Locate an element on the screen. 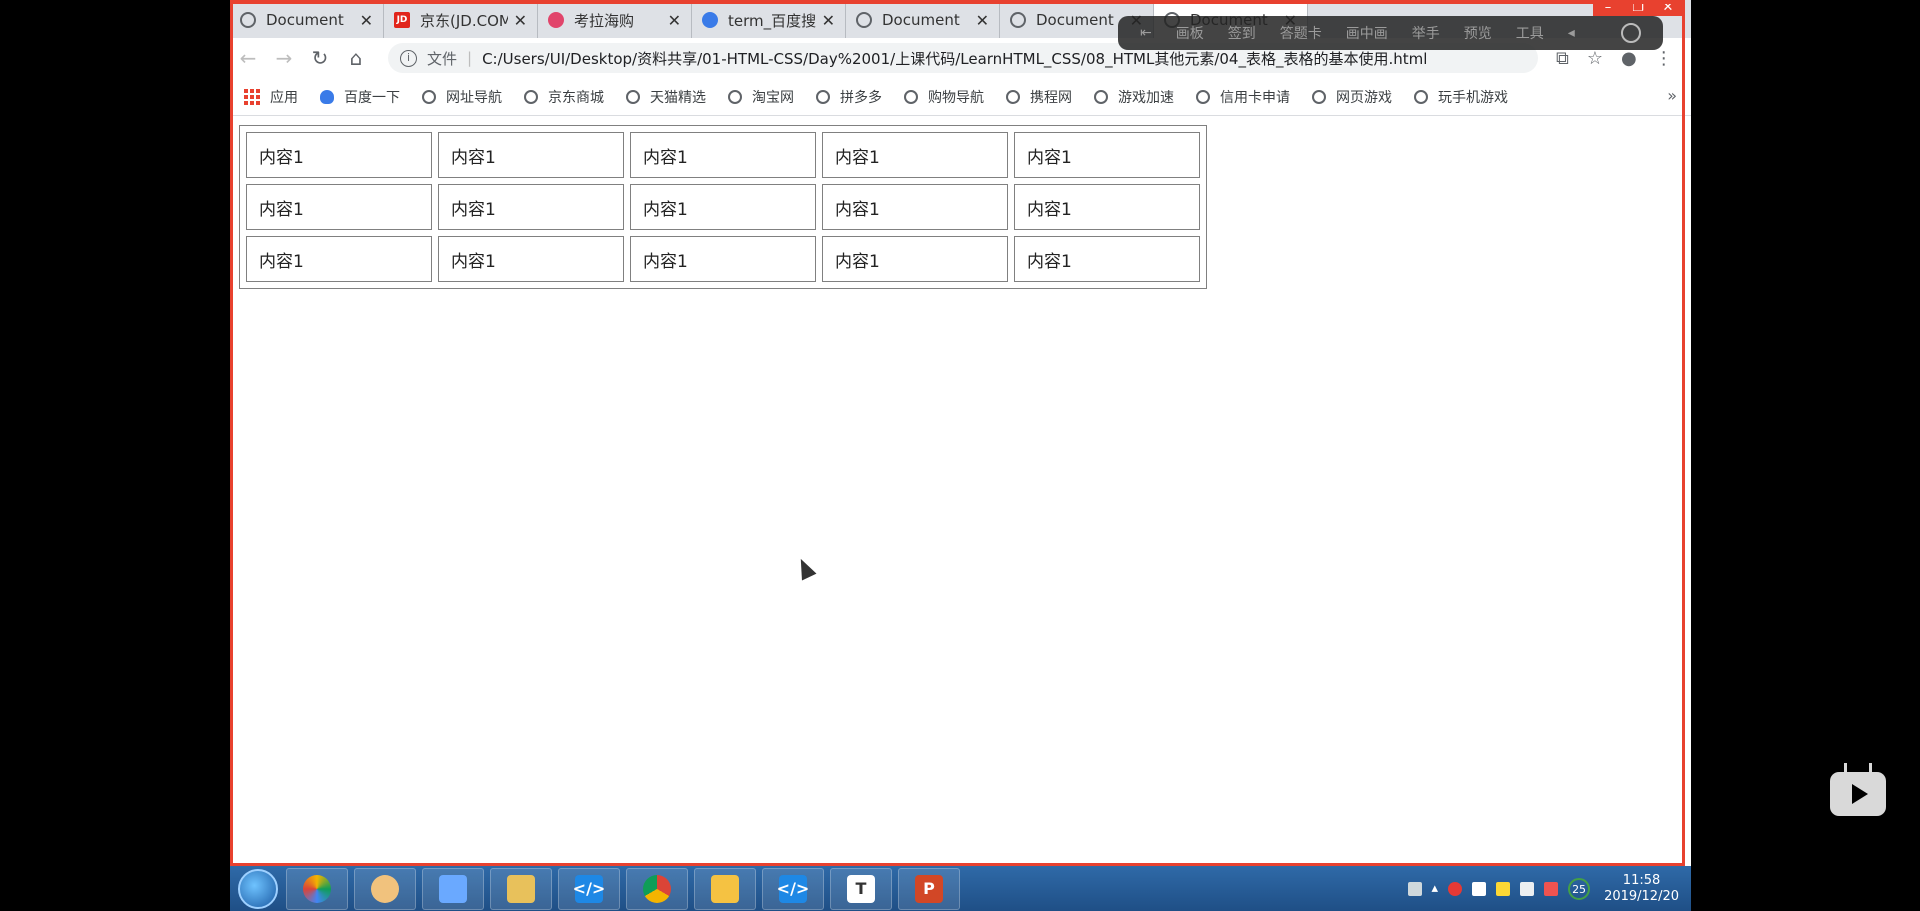 The width and height of the screenshot is (1920, 911). table-row: 内容1 内容1 内容1 内容1 内容1 is located at coordinates (723, 155).